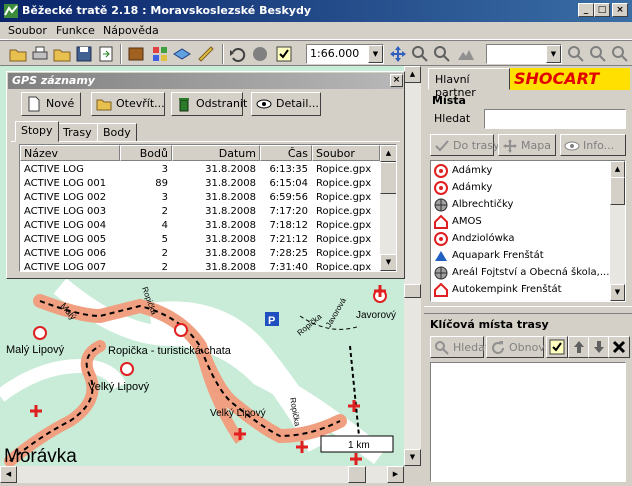 Image resolution: width=632 pixels, height=486 pixels. Describe the element at coordinates (617, 191) in the screenshot. I see `places-scroll-thumb` at that location.